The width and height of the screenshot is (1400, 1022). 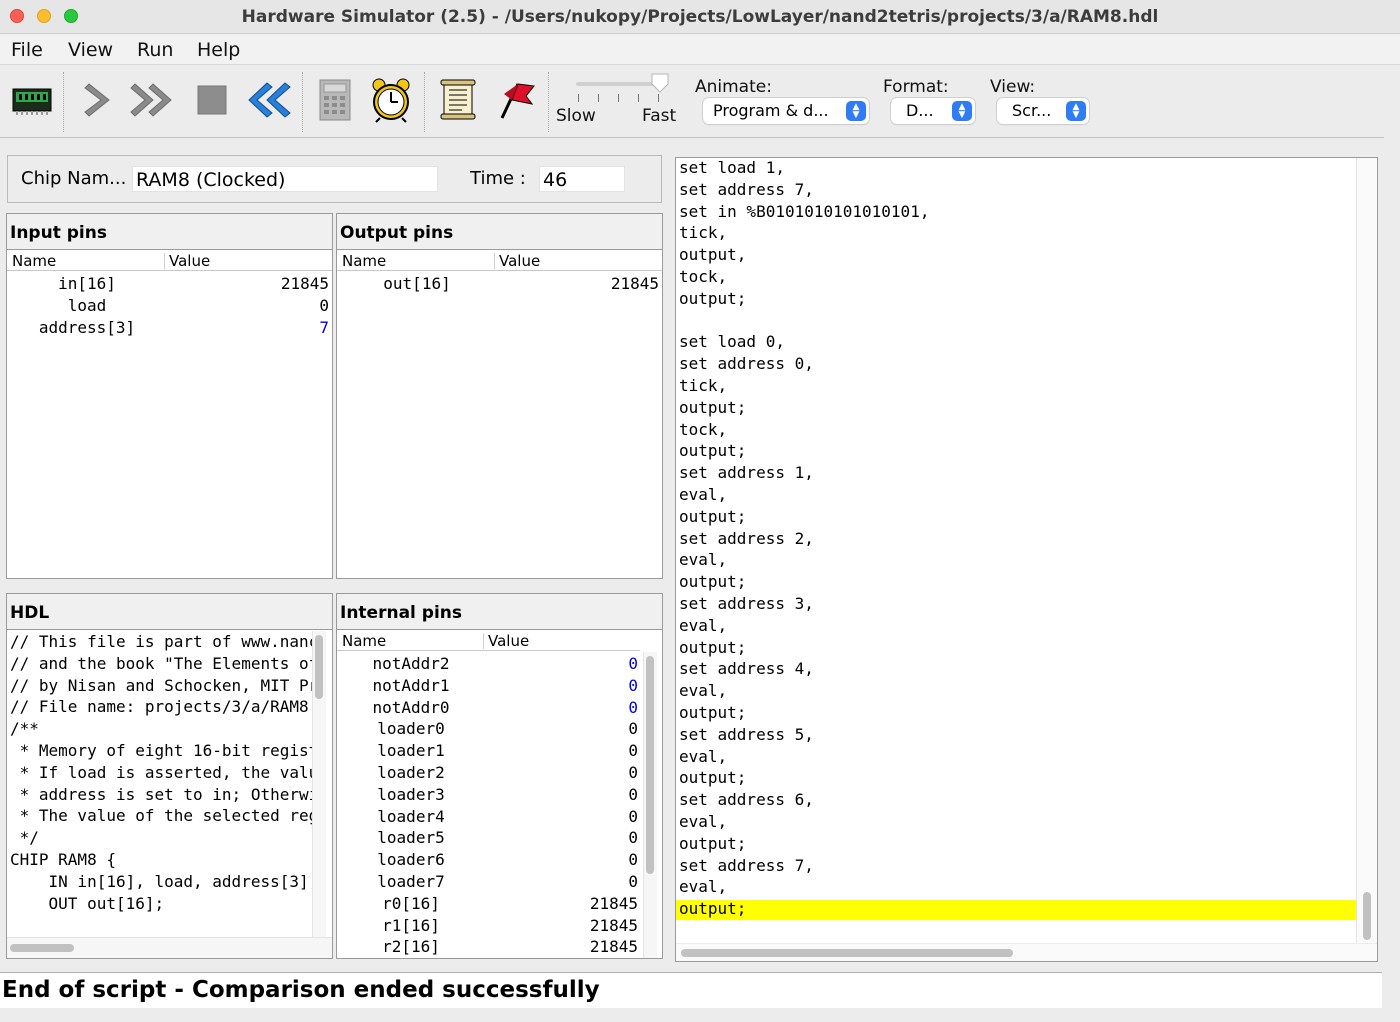 What do you see at coordinates (152, 100) in the screenshot?
I see `run-icon` at bounding box center [152, 100].